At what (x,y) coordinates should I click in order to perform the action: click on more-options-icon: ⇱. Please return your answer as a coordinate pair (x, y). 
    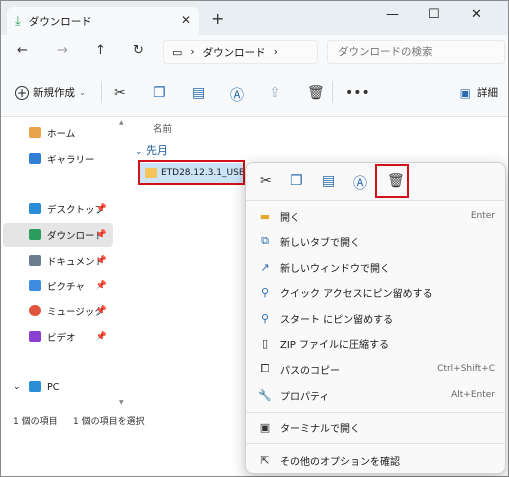
    Looking at the image, I should click on (265, 460).